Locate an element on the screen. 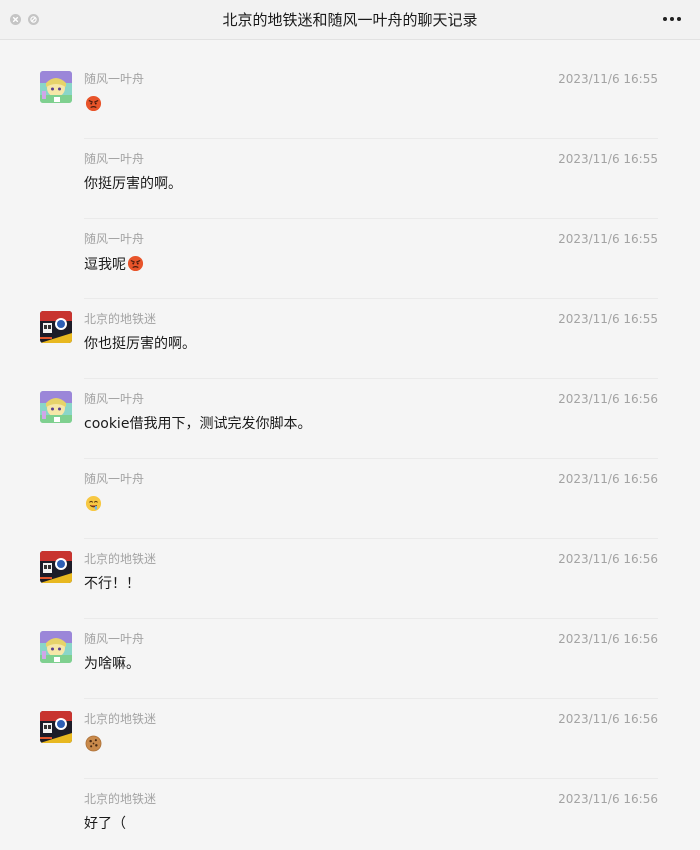 This screenshot has height=850, width=700. message-text: 为啥嘛。 is located at coordinates (112, 664).